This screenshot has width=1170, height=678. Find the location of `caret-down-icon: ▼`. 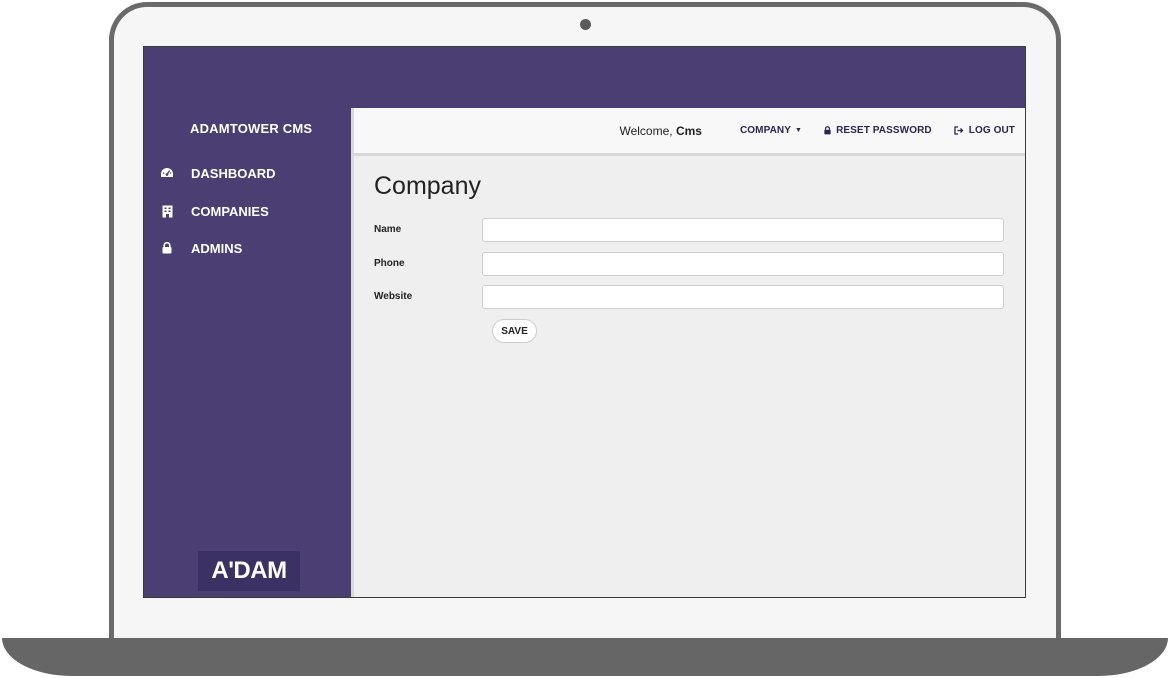

caret-down-icon: ▼ is located at coordinates (799, 130).